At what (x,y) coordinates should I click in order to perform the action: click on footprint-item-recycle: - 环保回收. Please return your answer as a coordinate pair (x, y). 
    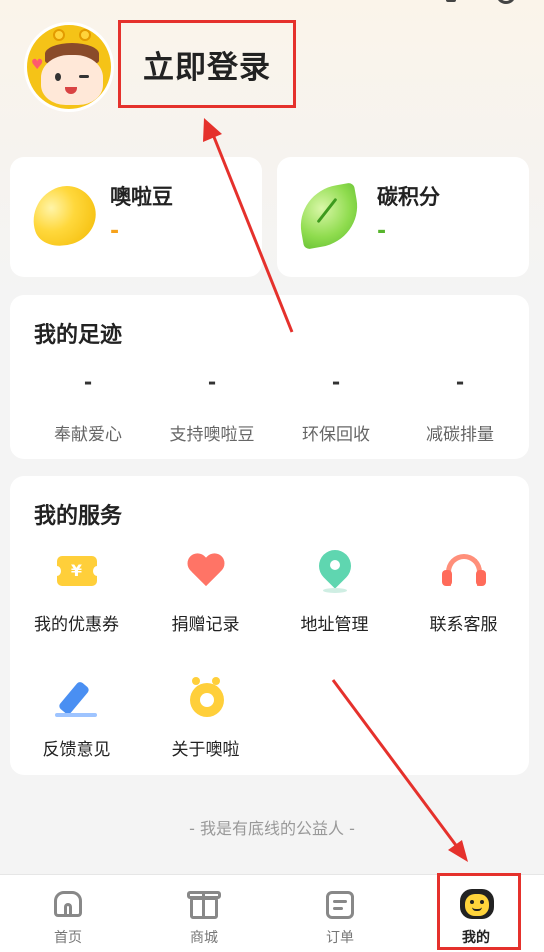
    Looking at the image, I should click on (336, 407).